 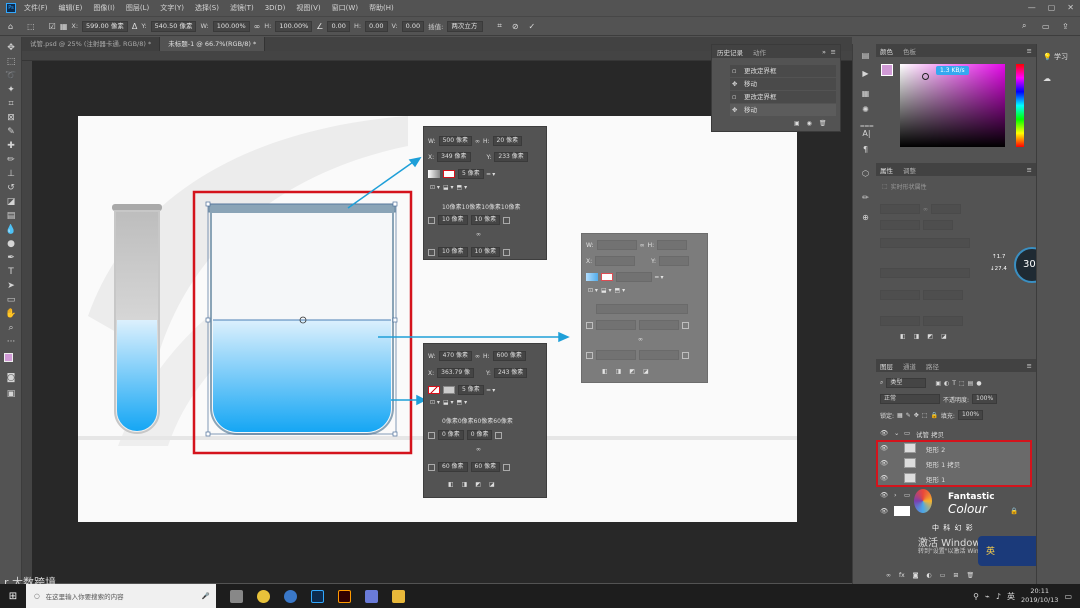 I want to click on tab-test-tube-psd: 试管.psd @ 25% (注射器卡通, RGB/8) *, so click(x=91, y=44).